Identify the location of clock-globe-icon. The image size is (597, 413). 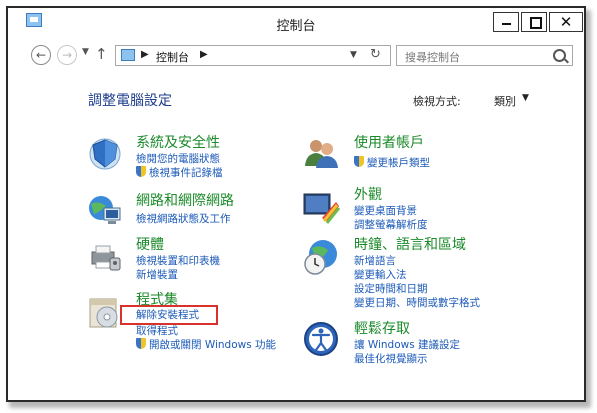
(321, 257).